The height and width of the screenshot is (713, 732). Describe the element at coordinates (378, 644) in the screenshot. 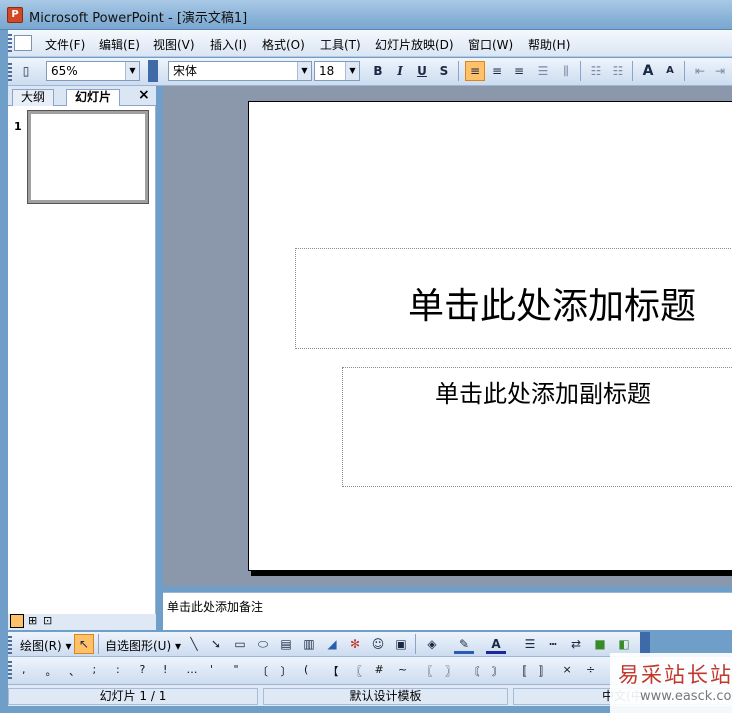

I see `clipart-icon: ☺` at that location.